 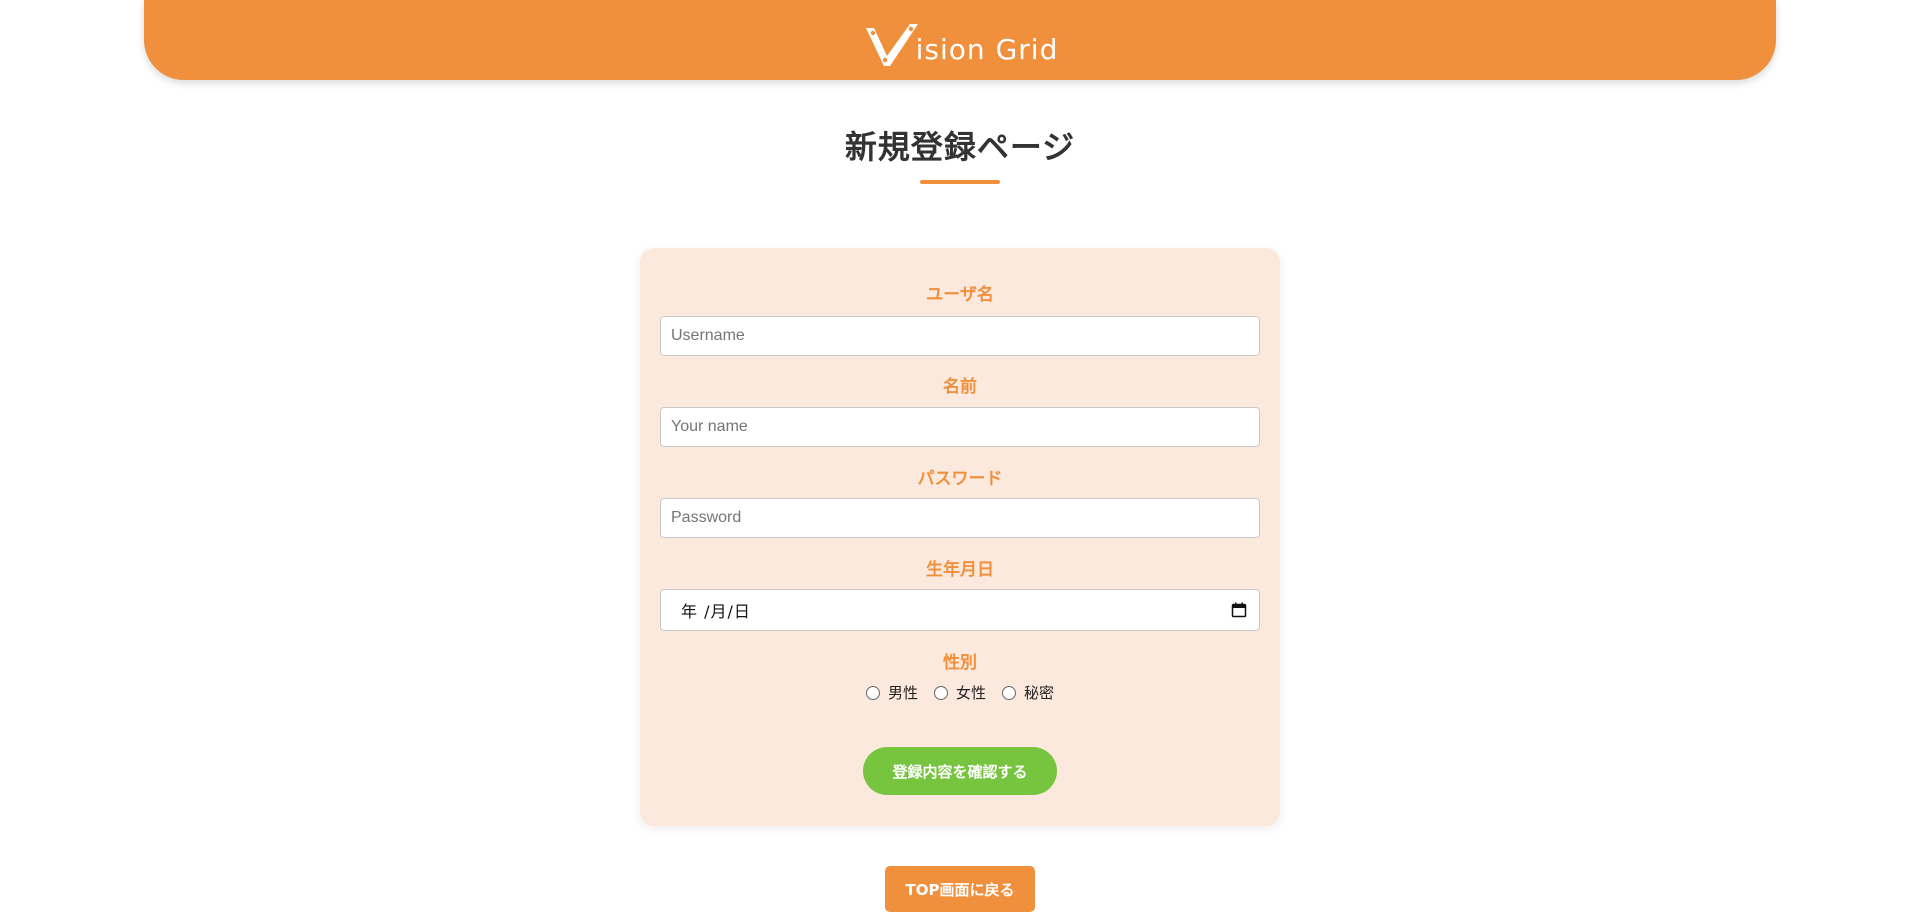 I want to click on page-title: 新規登録ページ, so click(x=960, y=147).